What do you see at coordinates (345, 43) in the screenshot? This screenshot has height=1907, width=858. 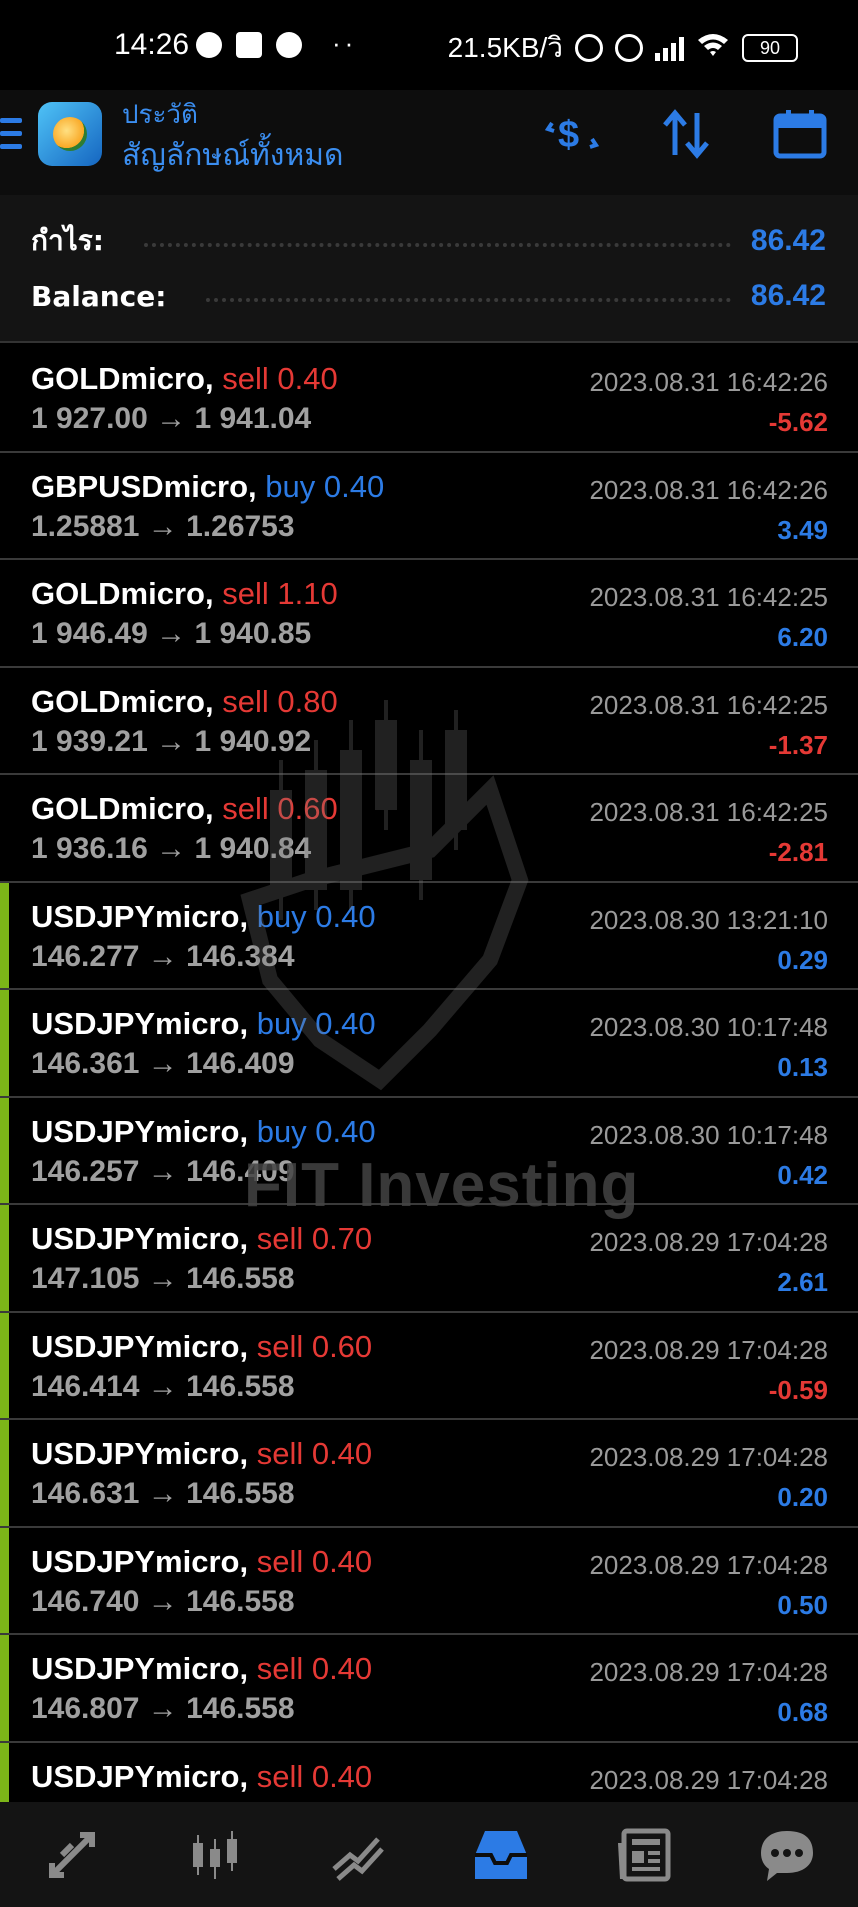 I see `more-notifications-icon: ··` at bounding box center [345, 43].